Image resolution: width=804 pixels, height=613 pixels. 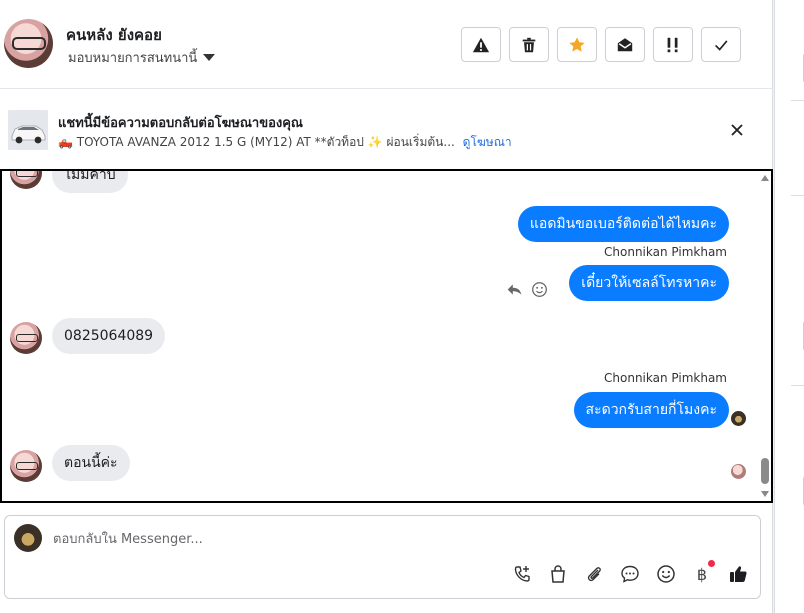 I want to click on star-icon, so click(x=577, y=44).